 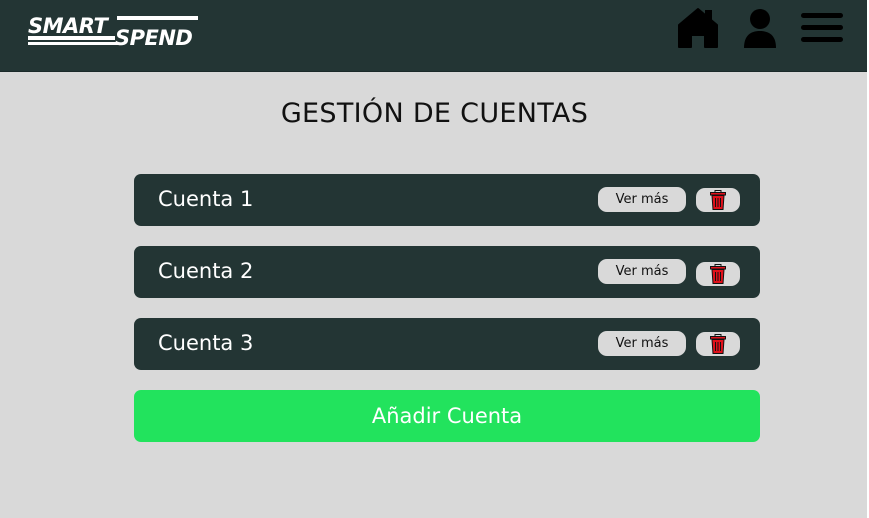 What do you see at coordinates (434, 113) in the screenshot?
I see `page-title: GESTIÓN DE CUENTAS` at bounding box center [434, 113].